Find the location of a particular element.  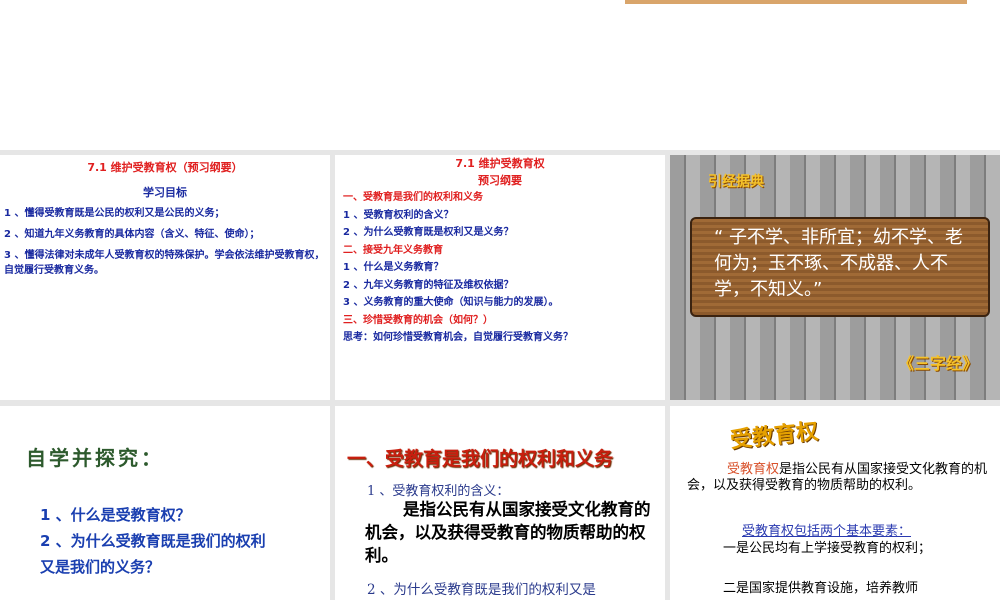

slide-subtitle: 预习纲要 is located at coordinates (500, 180).